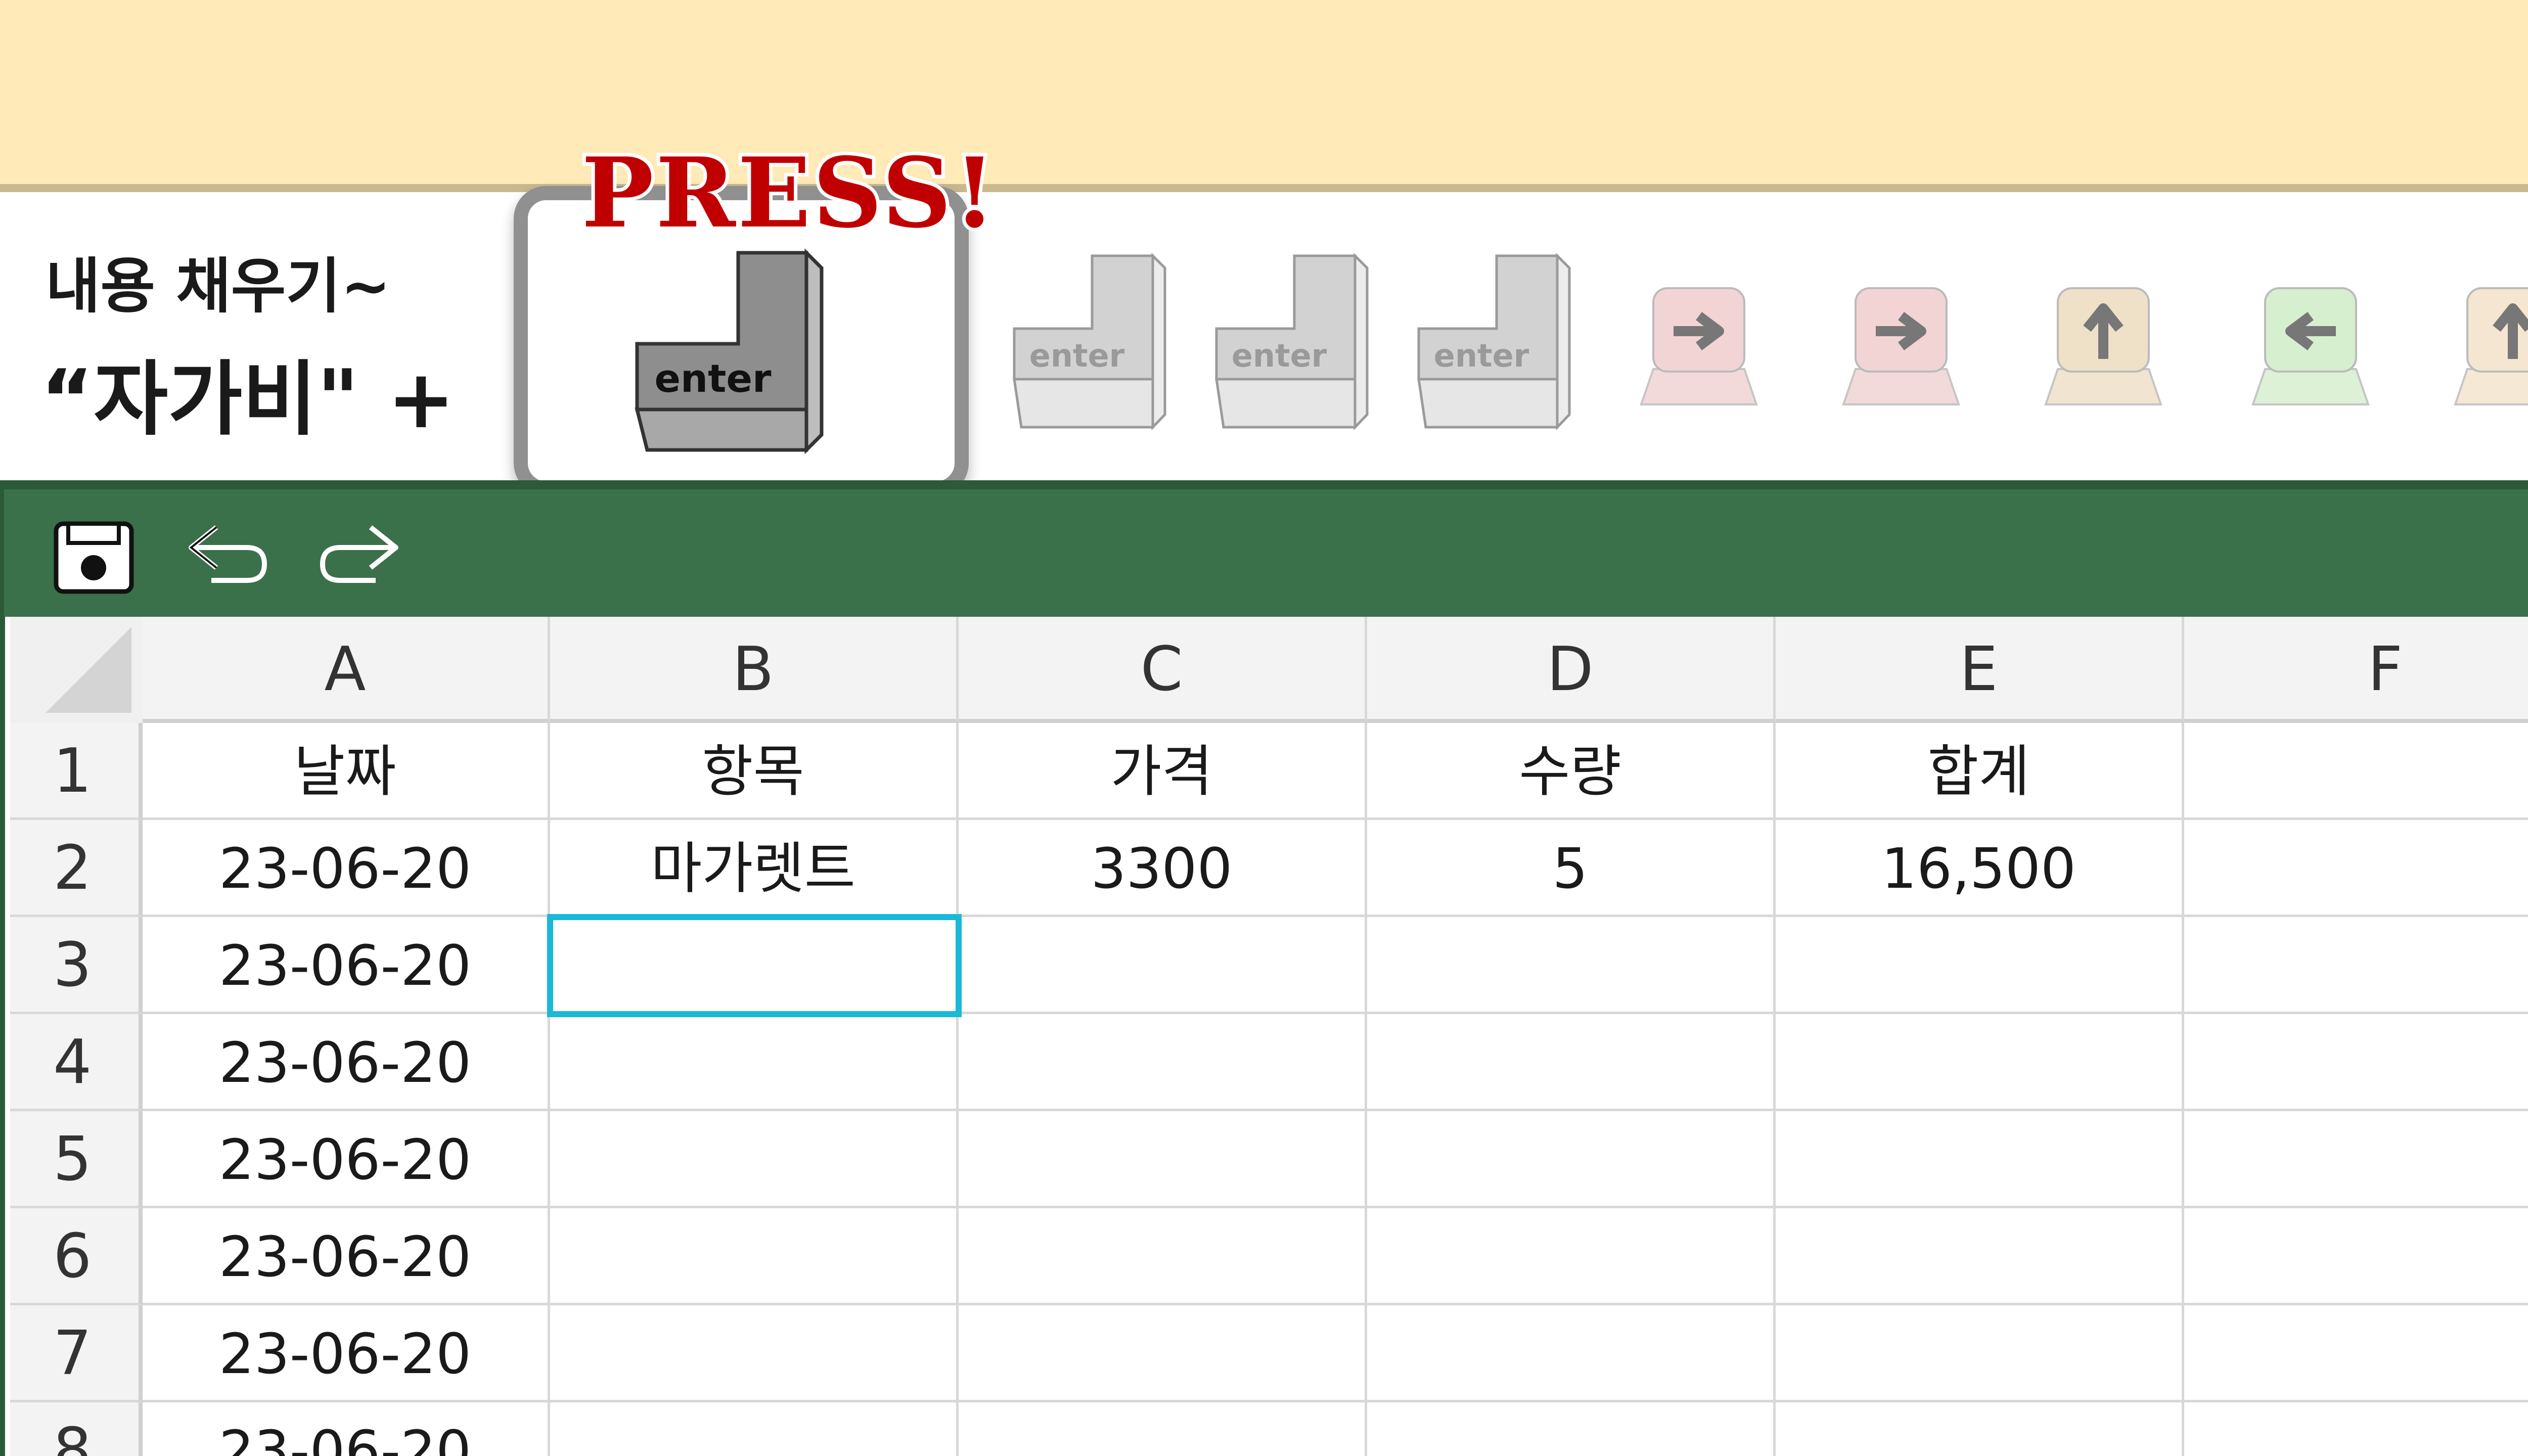  I want to click on cell-b1: 항목, so click(755, 771).